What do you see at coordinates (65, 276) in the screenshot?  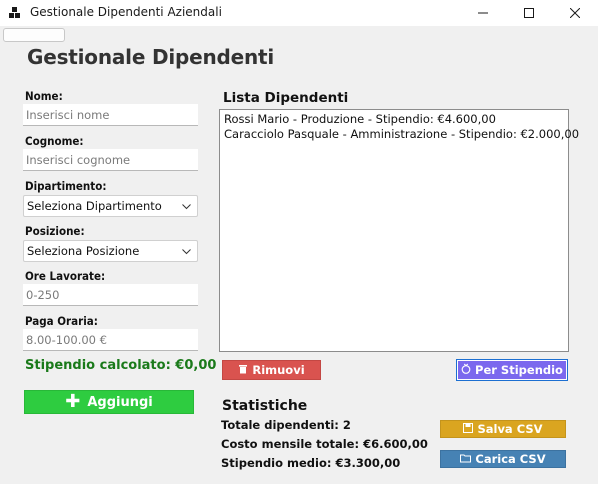 I see `ore-label: Ore Lavorate:` at bounding box center [65, 276].